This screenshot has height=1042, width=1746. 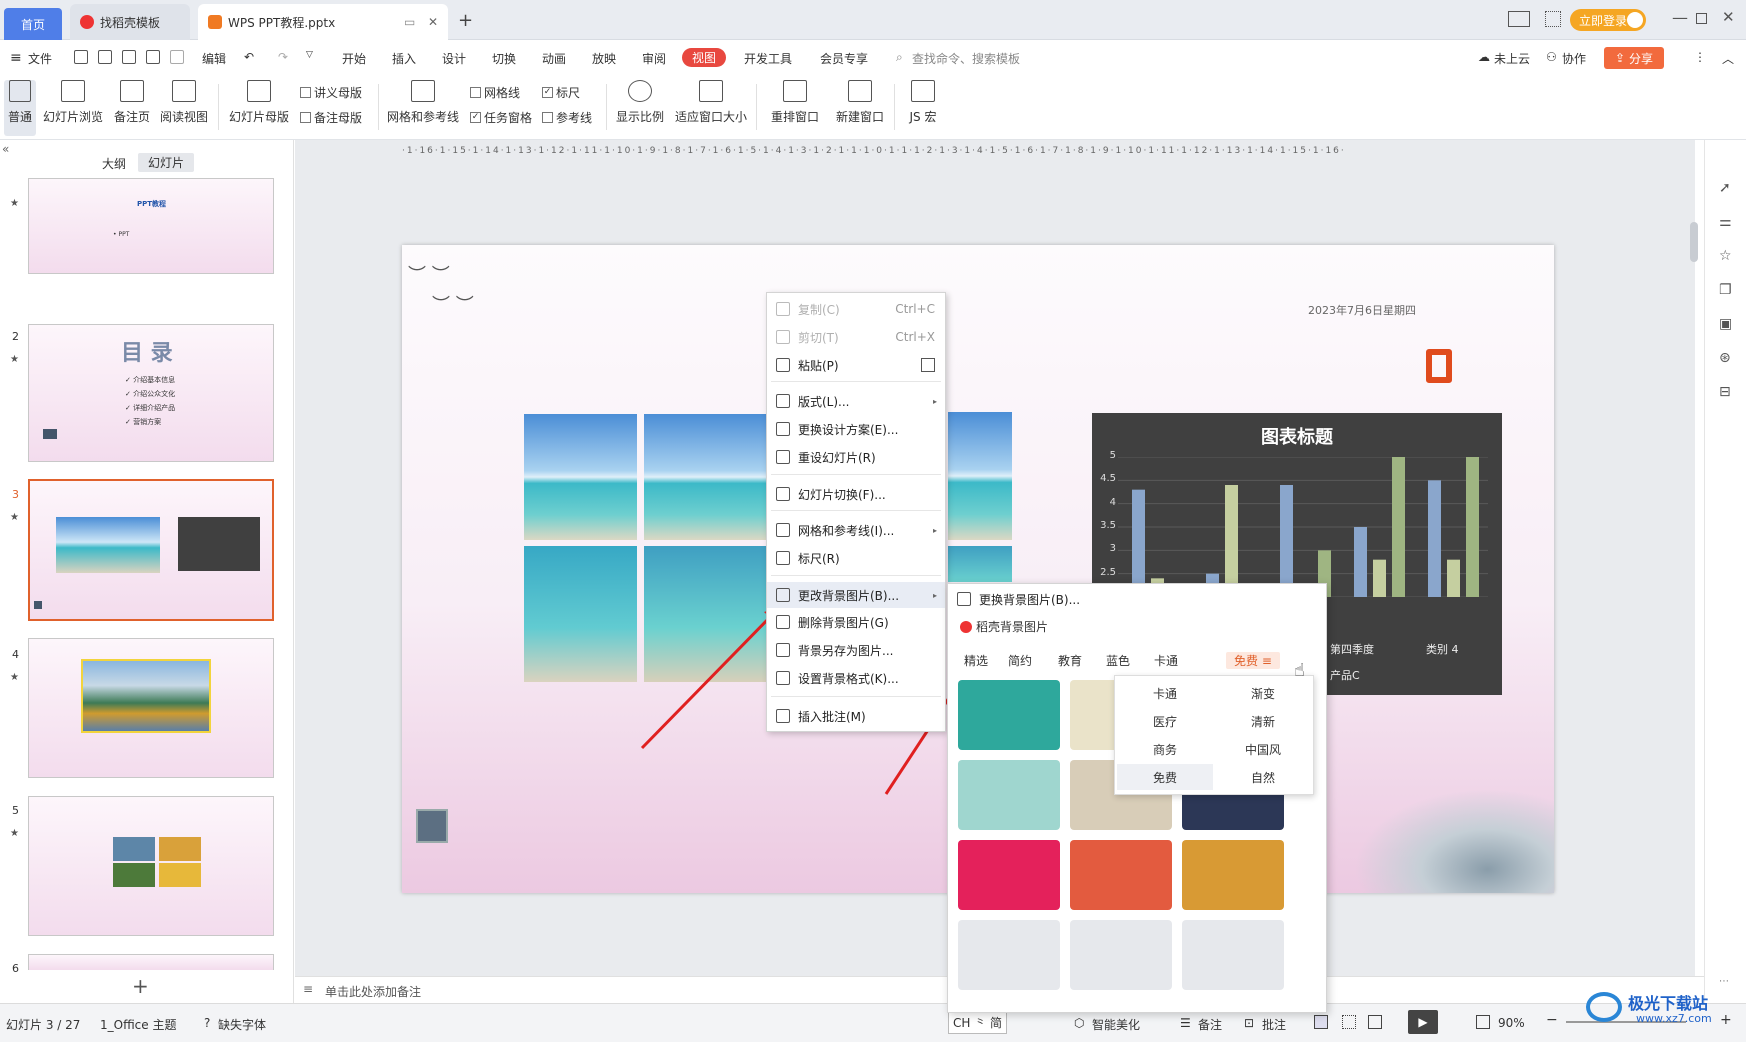 What do you see at coordinates (1608, 20) in the screenshot?
I see `login-button: 立即登录` at bounding box center [1608, 20].